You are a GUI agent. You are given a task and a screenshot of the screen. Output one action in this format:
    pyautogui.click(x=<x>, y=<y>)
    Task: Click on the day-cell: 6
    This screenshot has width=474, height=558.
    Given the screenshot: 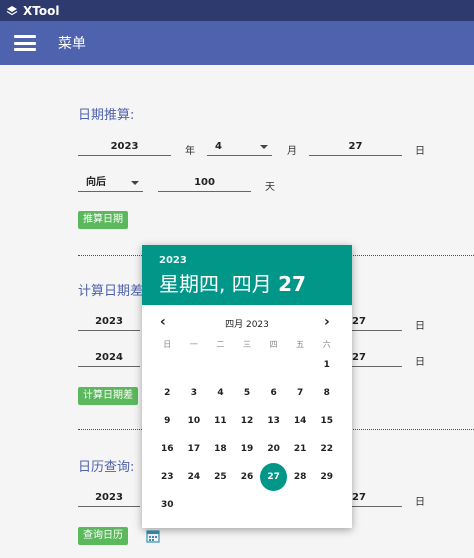 What is the action you would take?
    pyautogui.click(x=273, y=393)
    